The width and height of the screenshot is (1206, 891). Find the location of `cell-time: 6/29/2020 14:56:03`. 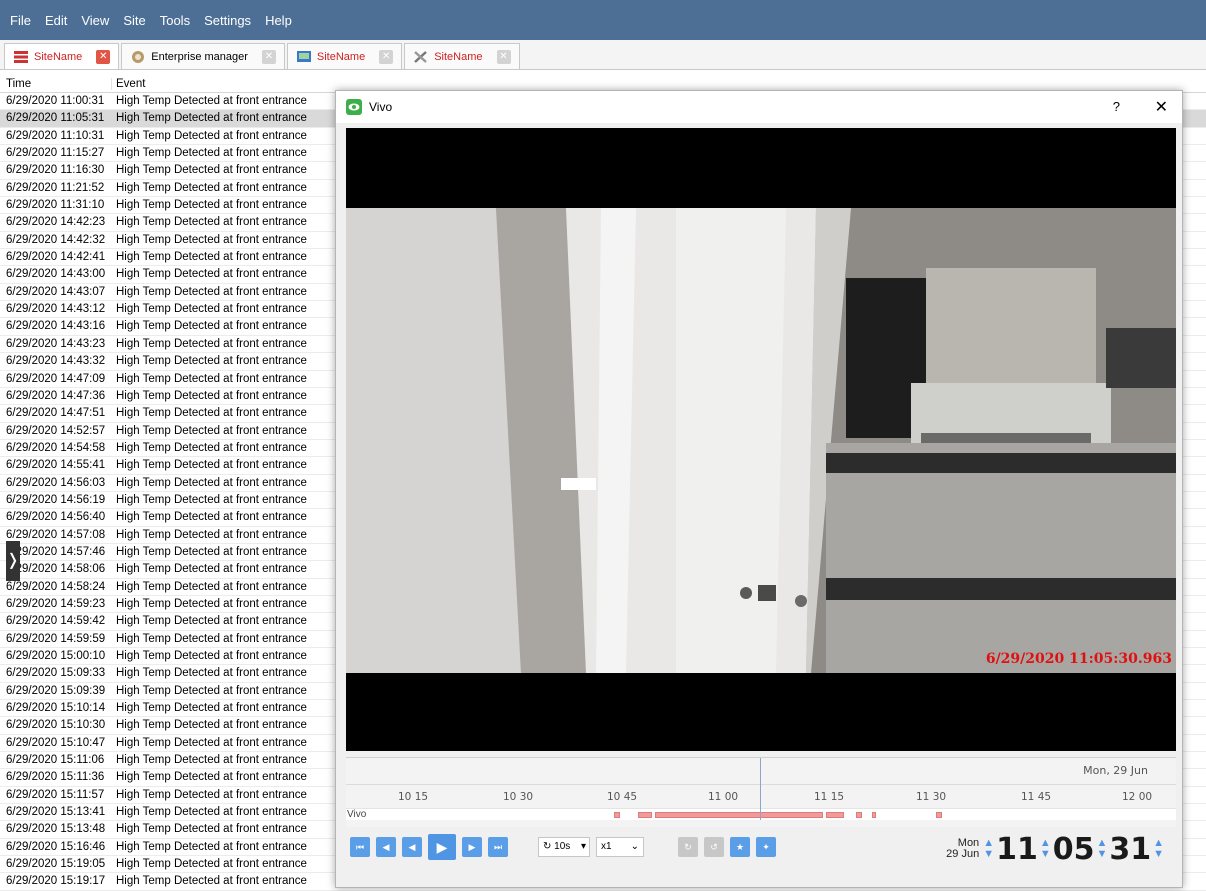

cell-time: 6/29/2020 14:56:03 is located at coordinates (56, 482).